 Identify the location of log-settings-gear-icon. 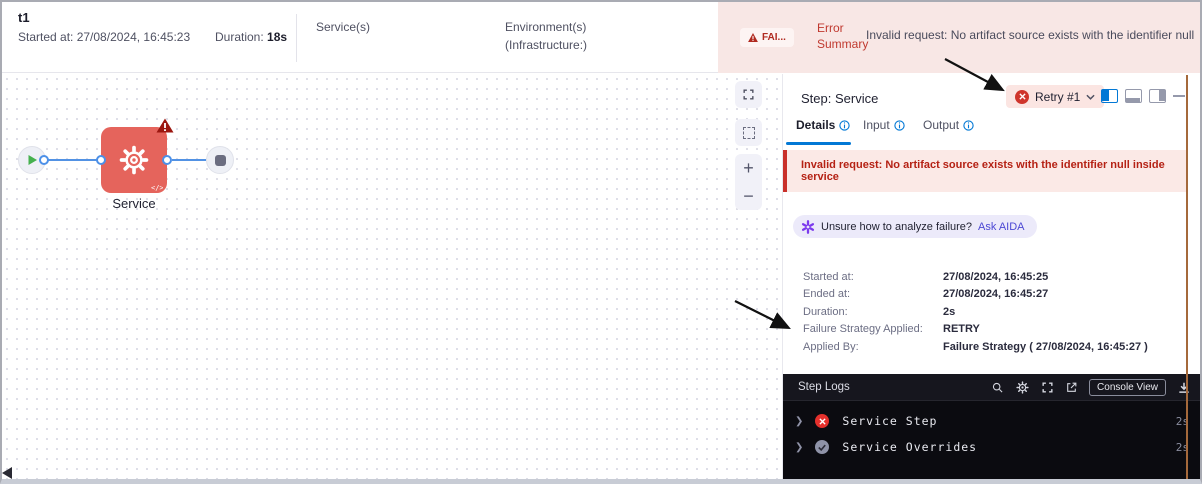
(1022, 387).